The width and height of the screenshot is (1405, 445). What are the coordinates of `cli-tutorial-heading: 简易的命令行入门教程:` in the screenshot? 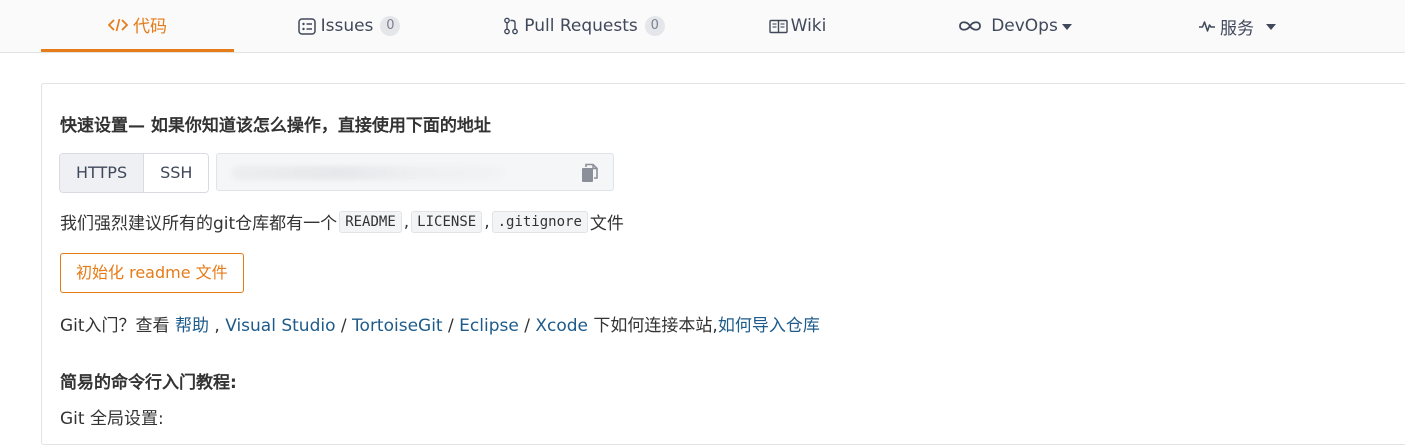 It's located at (148, 383).